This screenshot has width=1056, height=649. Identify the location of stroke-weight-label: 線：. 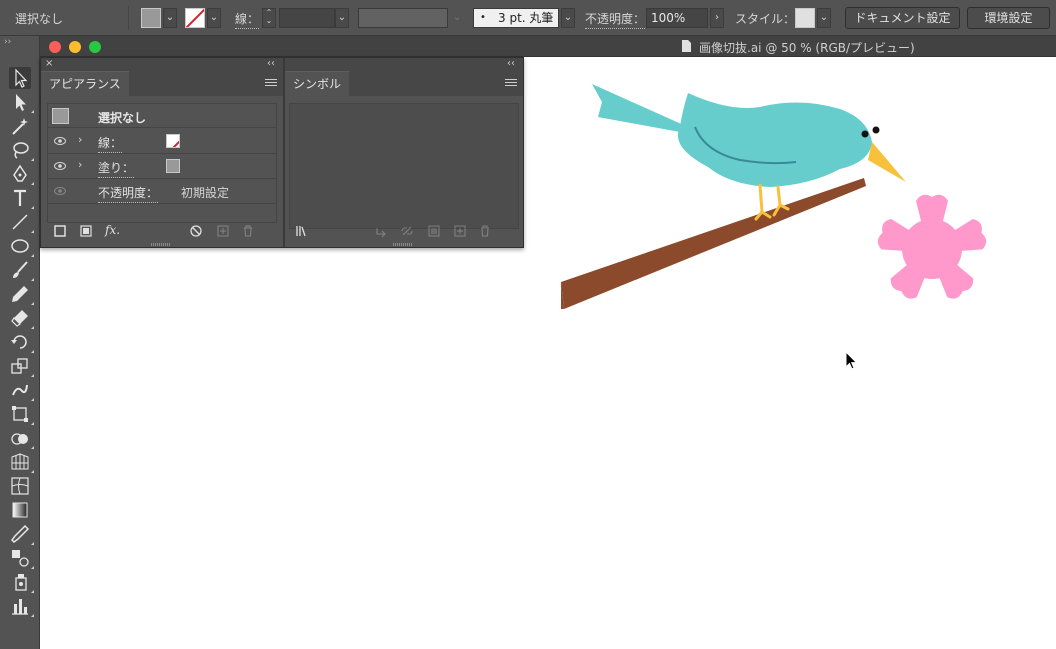
(247, 19).